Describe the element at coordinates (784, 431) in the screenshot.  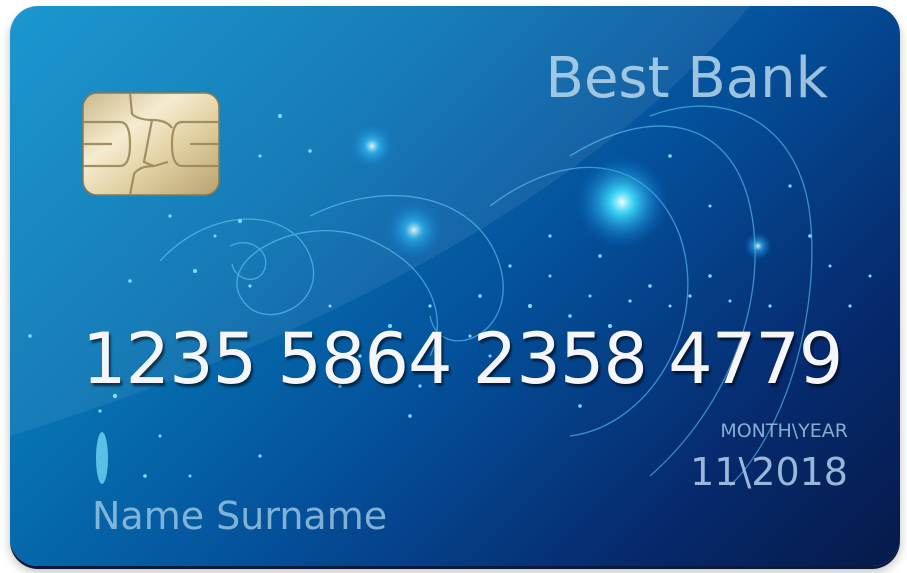
I see `expiry-label: MONTH\YEAR` at that location.